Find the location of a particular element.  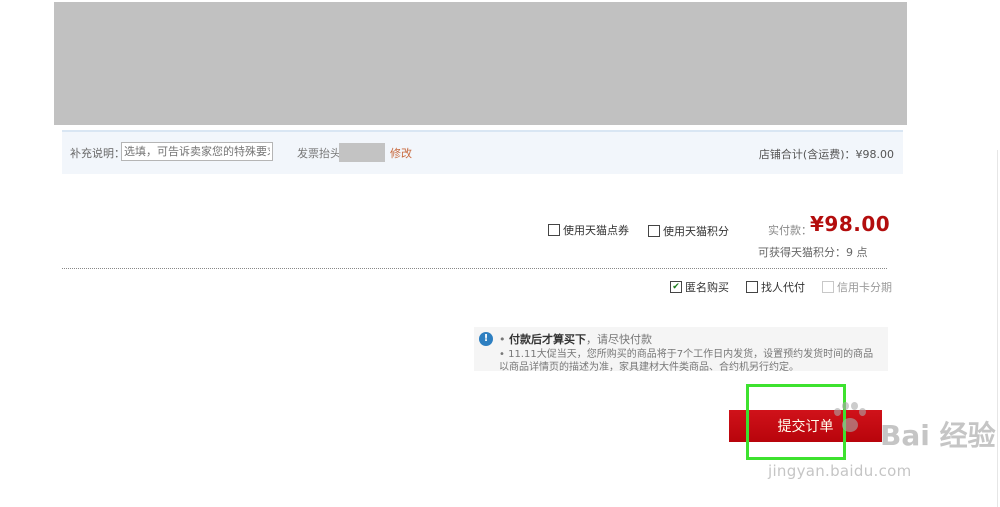

notice-bullet-continued: 以商品详情页的描述为准，家具建材大件类商品、合约机另行约定。 is located at coordinates (649, 367).